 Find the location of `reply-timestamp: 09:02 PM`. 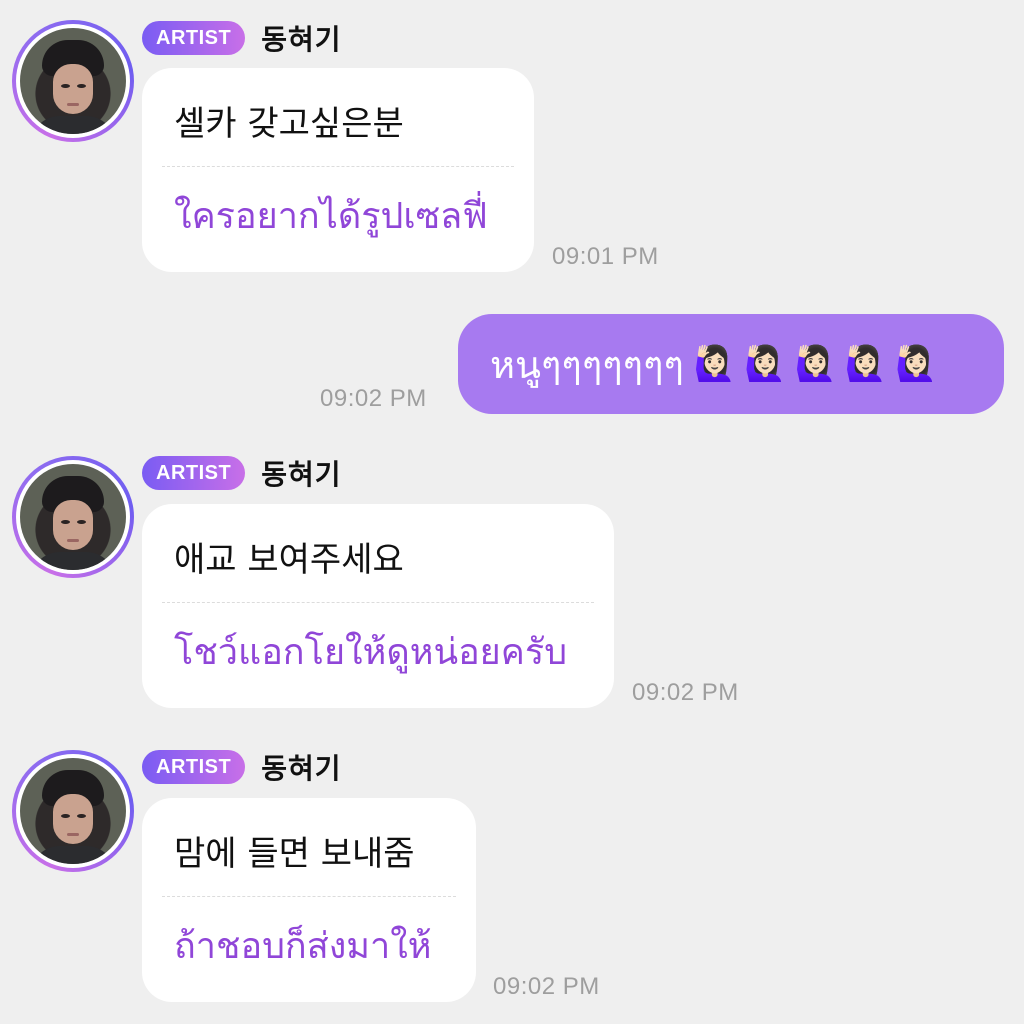

reply-timestamp: 09:02 PM is located at coordinates (373, 398).